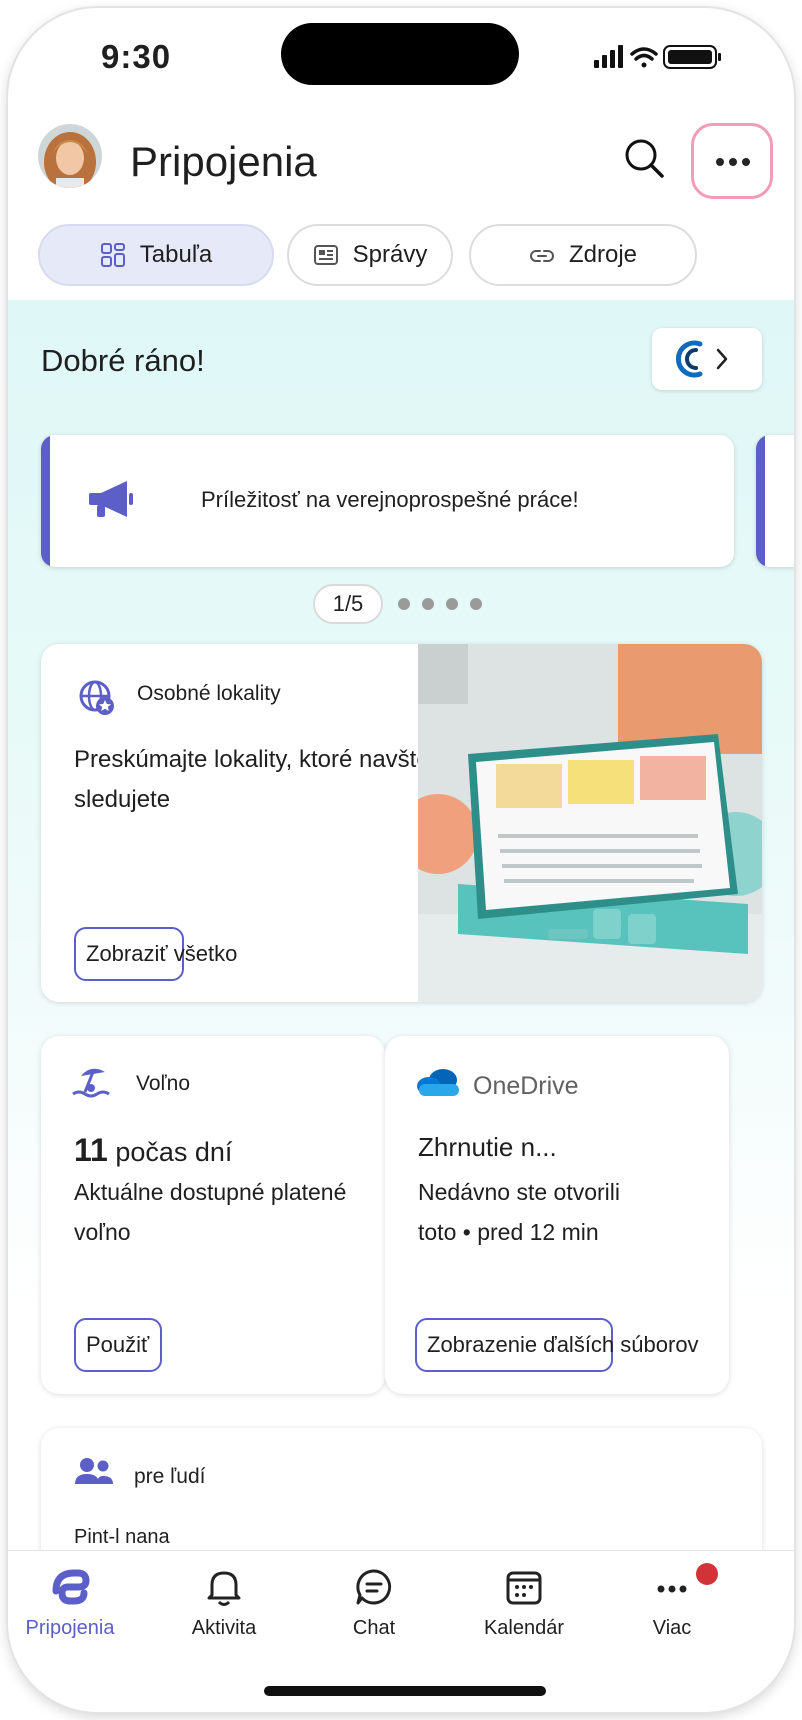 This screenshot has width=802, height=1720. What do you see at coordinates (374, 1628) in the screenshot?
I see `nav-label: Chat` at bounding box center [374, 1628].